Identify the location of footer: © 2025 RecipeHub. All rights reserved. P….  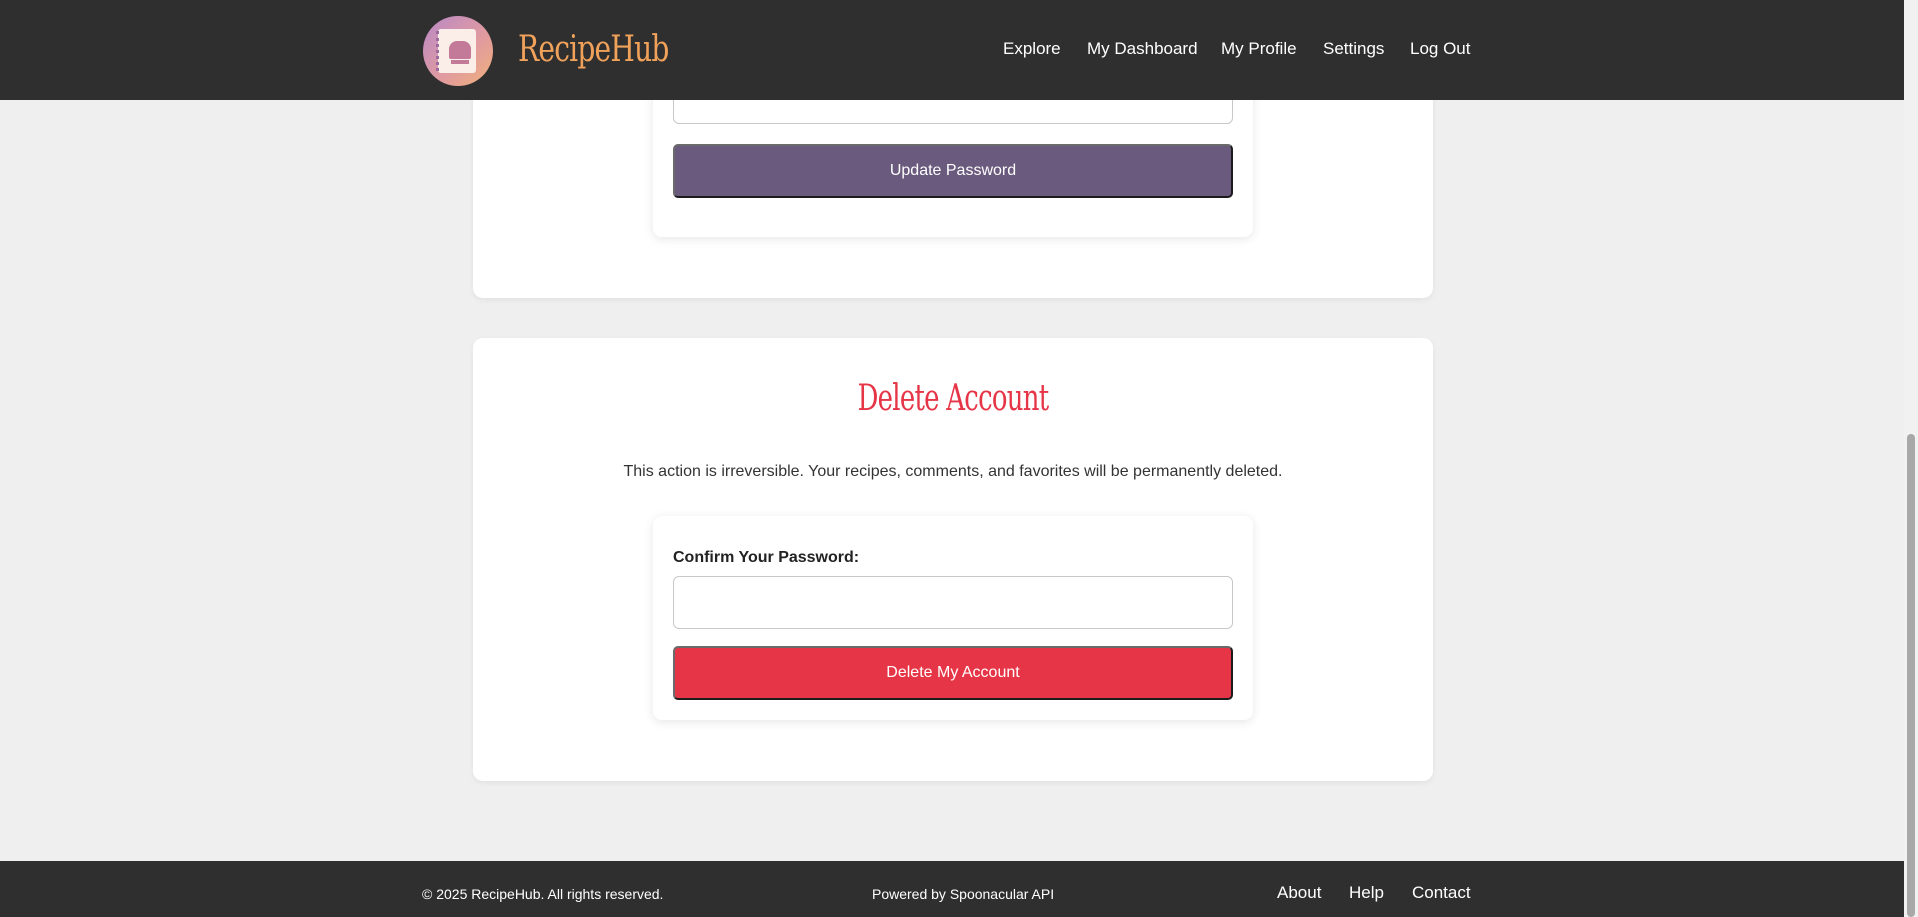
(952, 889).